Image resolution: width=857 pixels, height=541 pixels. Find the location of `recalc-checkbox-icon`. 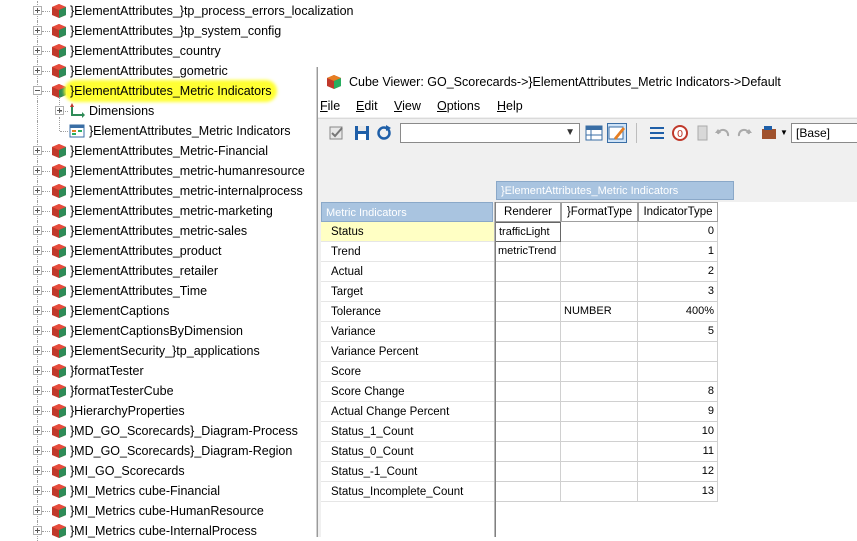

recalc-checkbox-icon is located at coordinates (337, 133).